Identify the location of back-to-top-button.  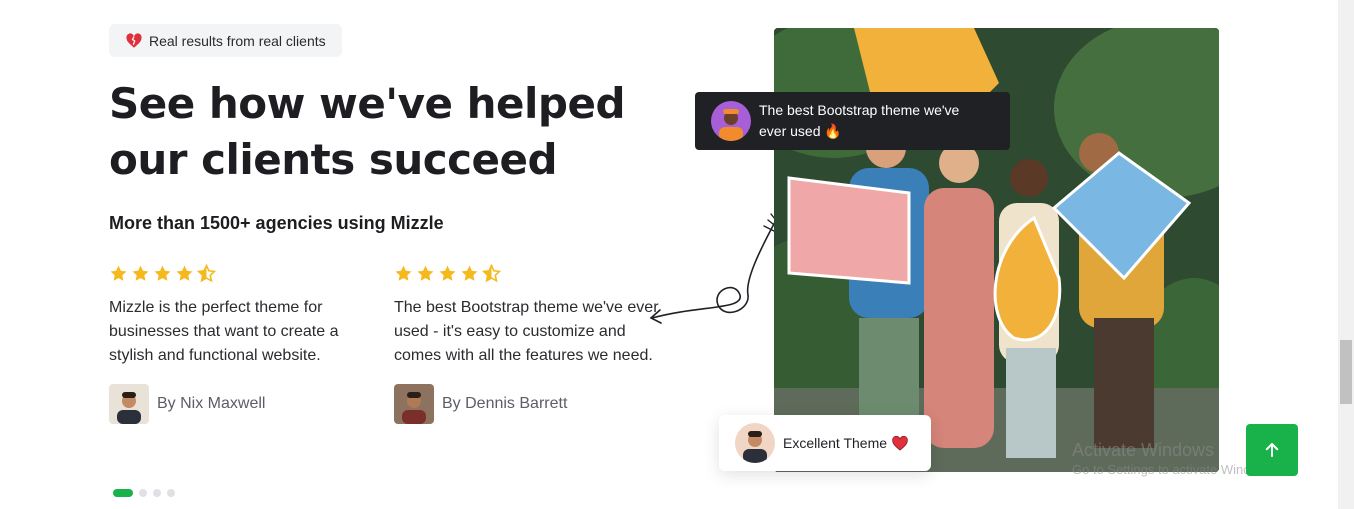
(1272, 450).